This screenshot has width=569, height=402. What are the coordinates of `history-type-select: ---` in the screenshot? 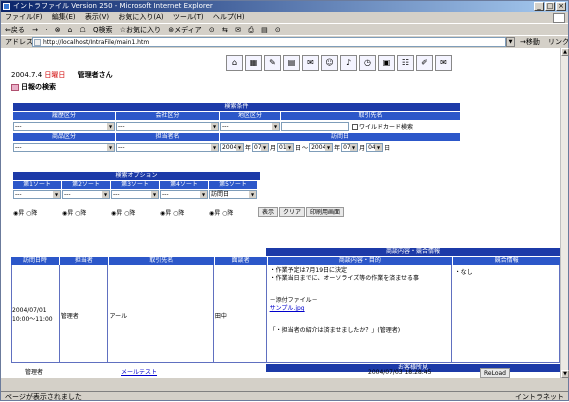 It's located at (64, 126).